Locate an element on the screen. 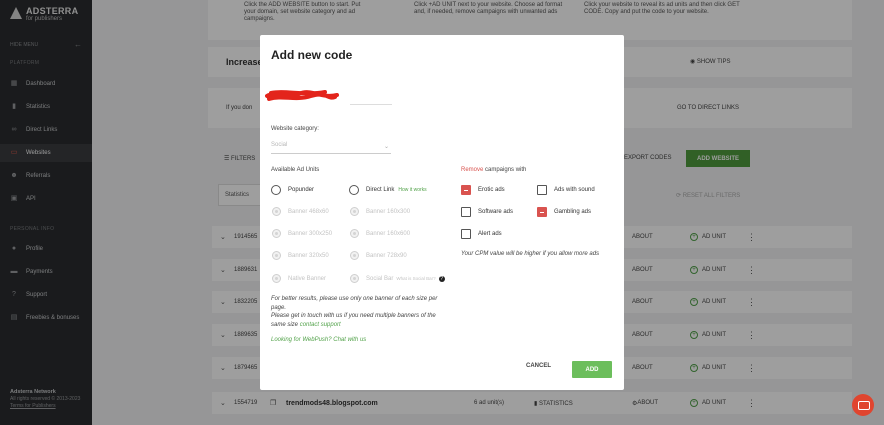 The width and height of the screenshot is (884, 425). checkbox-alert-ads: Alert ads is located at coordinates (481, 234).